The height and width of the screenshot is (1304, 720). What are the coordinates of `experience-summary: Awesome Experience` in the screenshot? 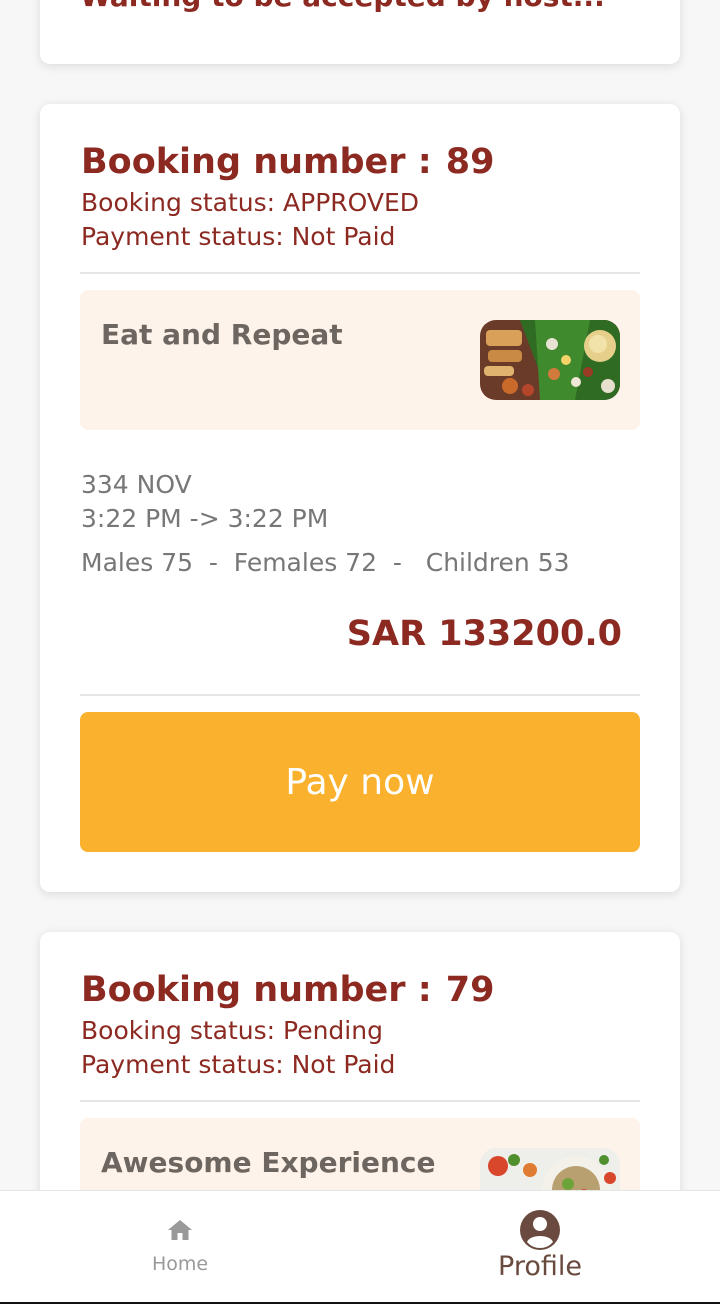 It's located at (360, 1154).